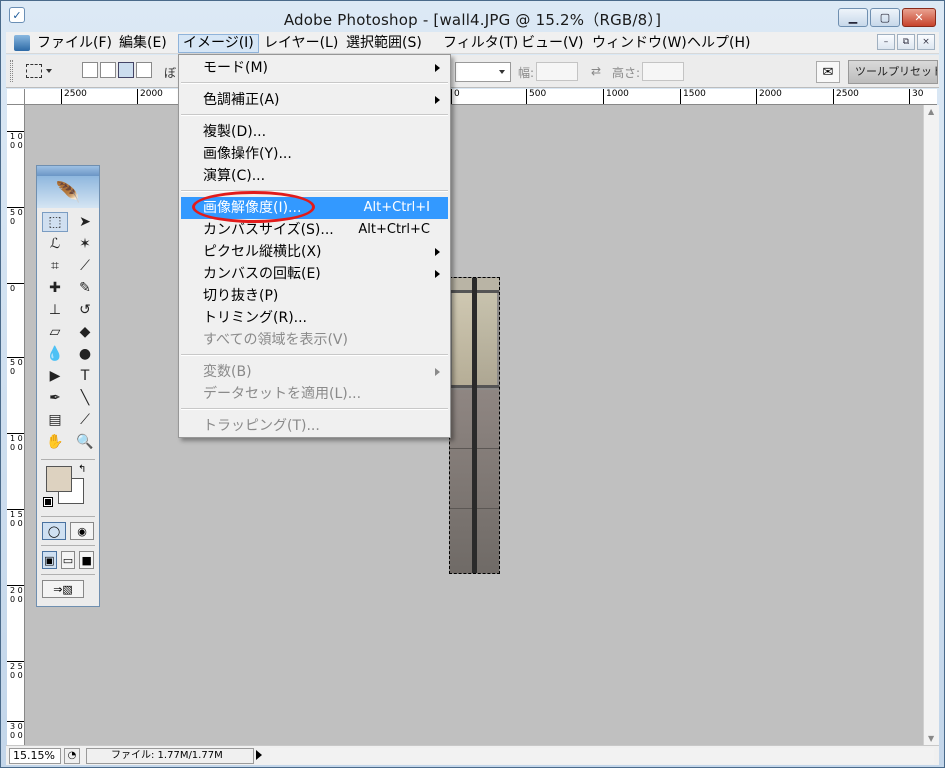 Image resolution: width=945 pixels, height=768 pixels. I want to click on hand-tool-icon: ✋, so click(55, 442).